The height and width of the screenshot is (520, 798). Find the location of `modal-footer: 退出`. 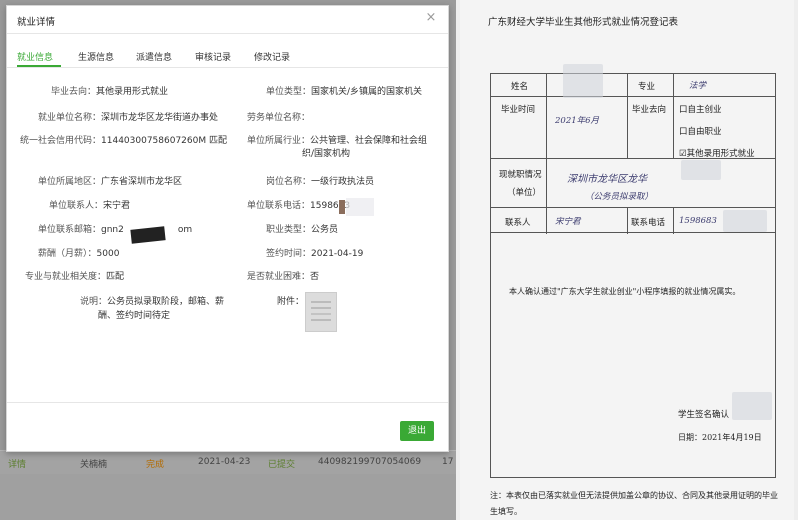

modal-footer: 退出 is located at coordinates (227, 427).